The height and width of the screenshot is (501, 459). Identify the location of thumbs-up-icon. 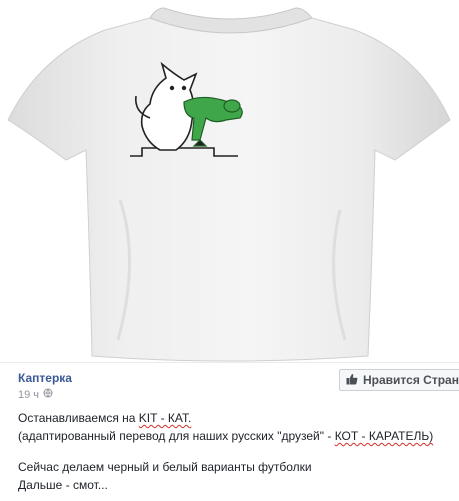
(352, 380).